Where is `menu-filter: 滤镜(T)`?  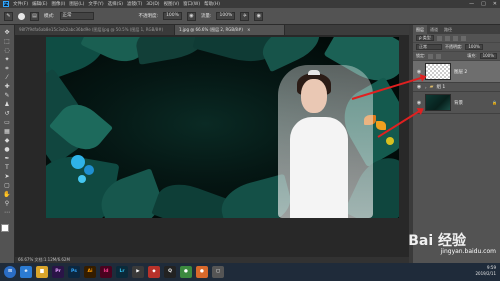
menu-filter: 滤镜(T) is located at coordinates (134, 4).